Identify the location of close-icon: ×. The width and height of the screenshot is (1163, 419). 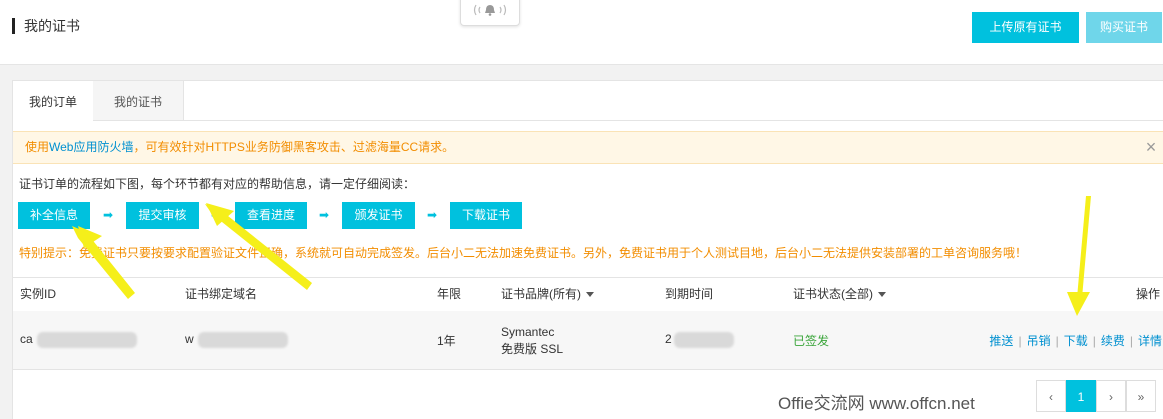
(1150, 147).